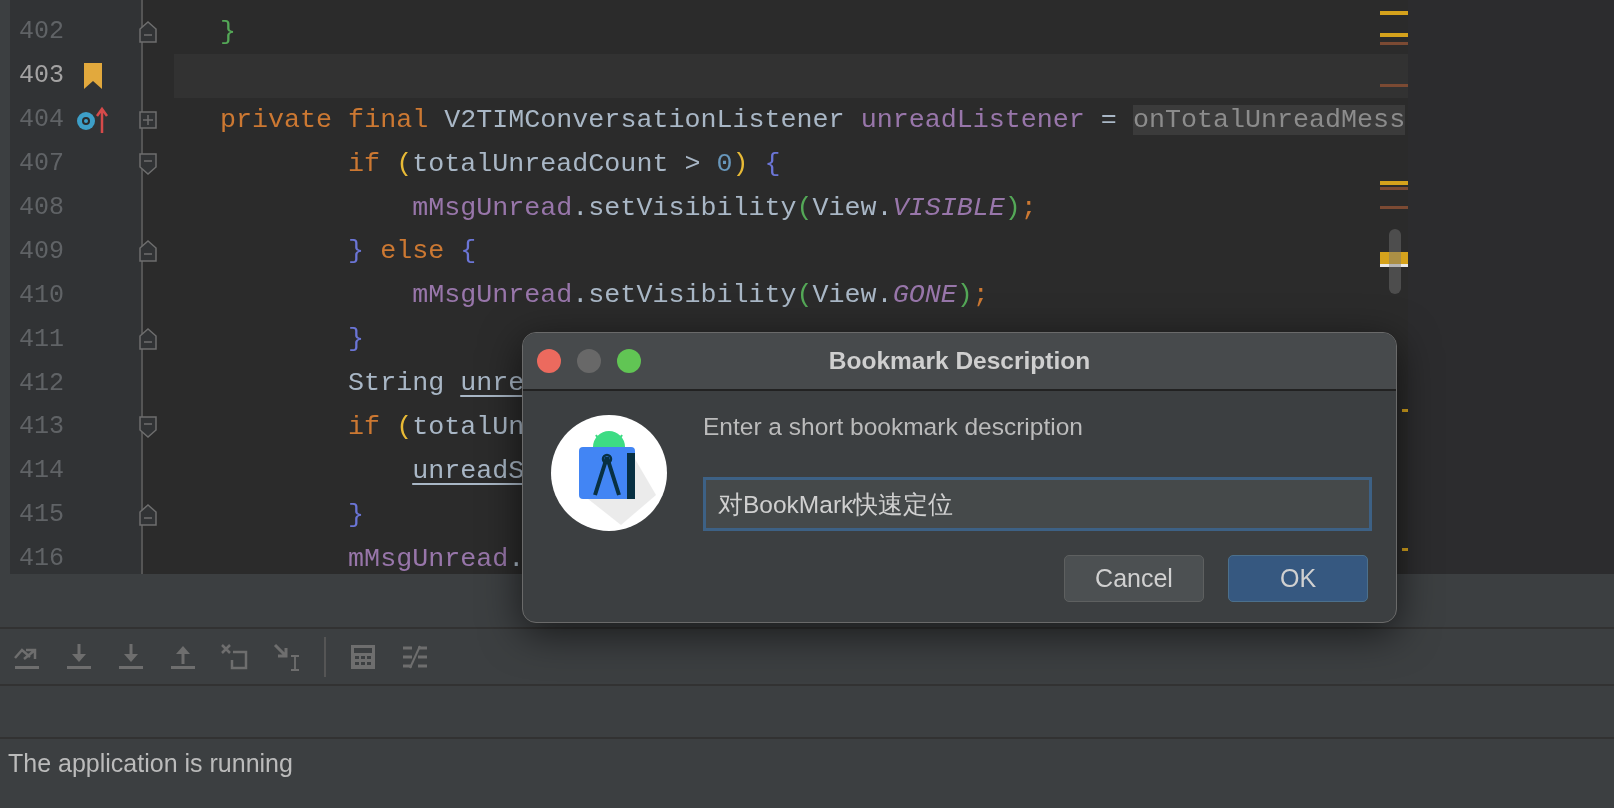  What do you see at coordinates (1298, 578) in the screenshot?
I see `ok-button: OK` at bounding box center [1298, 578].